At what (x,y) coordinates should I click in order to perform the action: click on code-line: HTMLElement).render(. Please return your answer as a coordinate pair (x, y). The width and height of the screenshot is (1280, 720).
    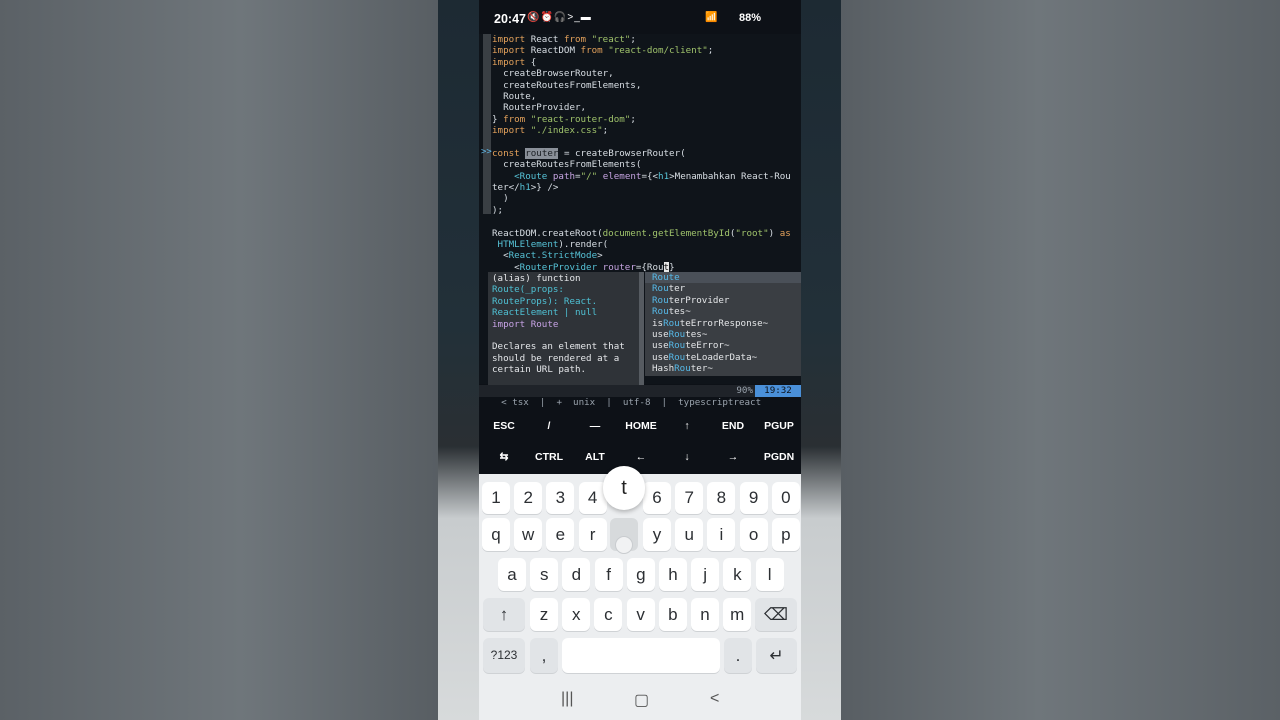
    Looking at the image, I should click on (646, 244).